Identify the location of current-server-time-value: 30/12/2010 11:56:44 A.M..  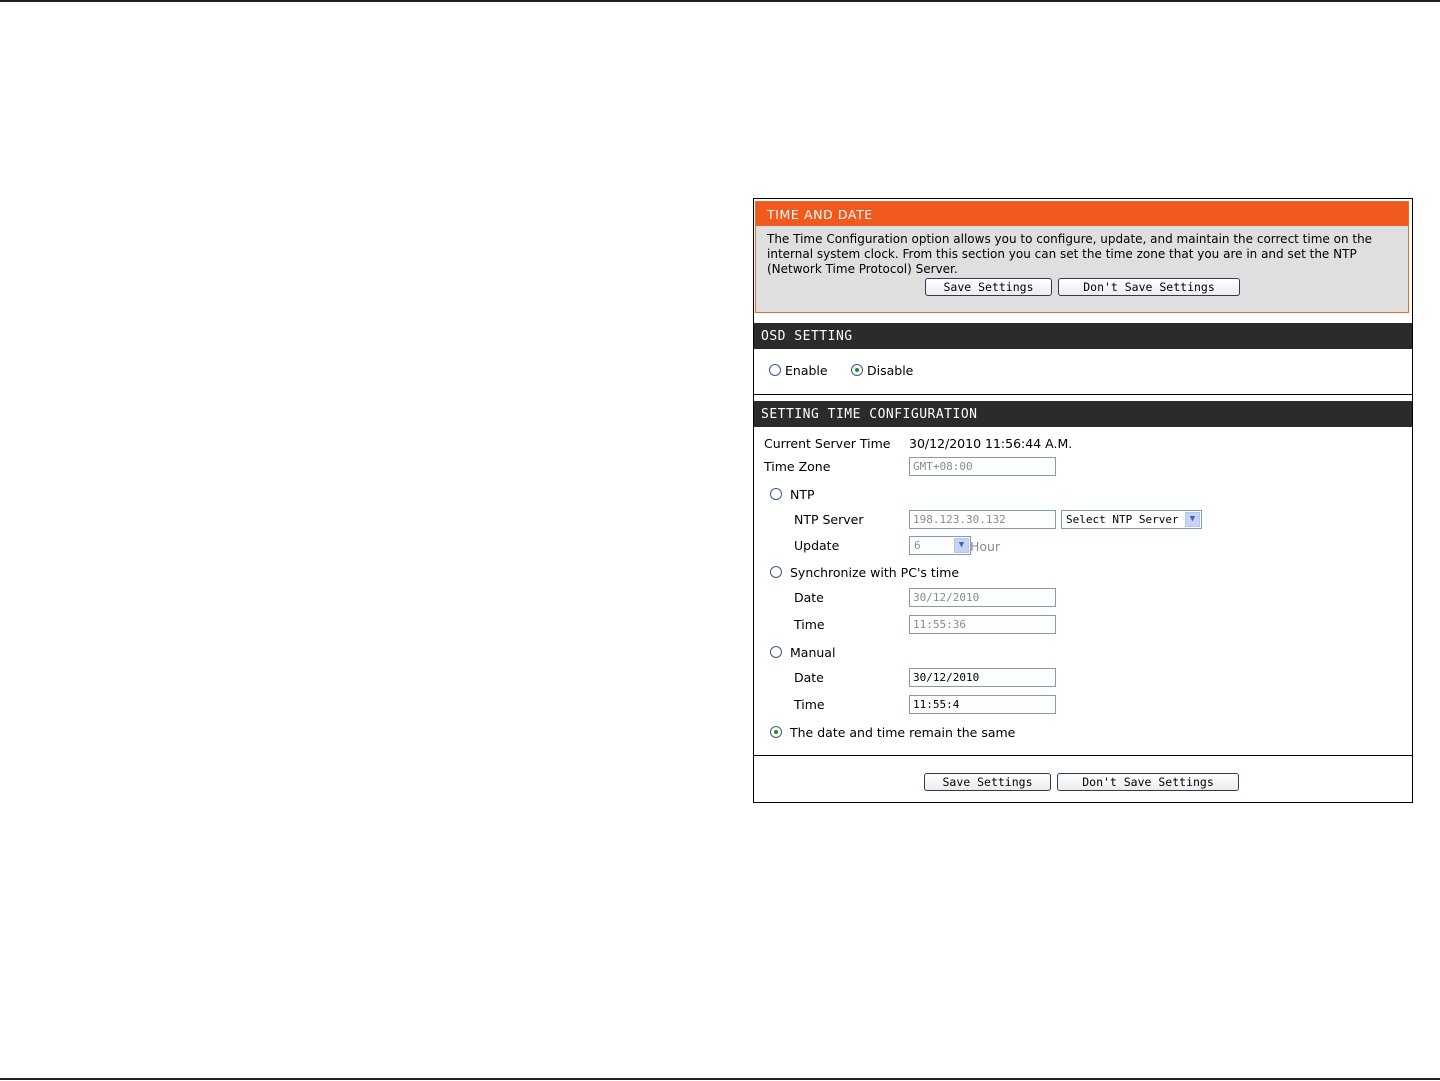
(991, 443).